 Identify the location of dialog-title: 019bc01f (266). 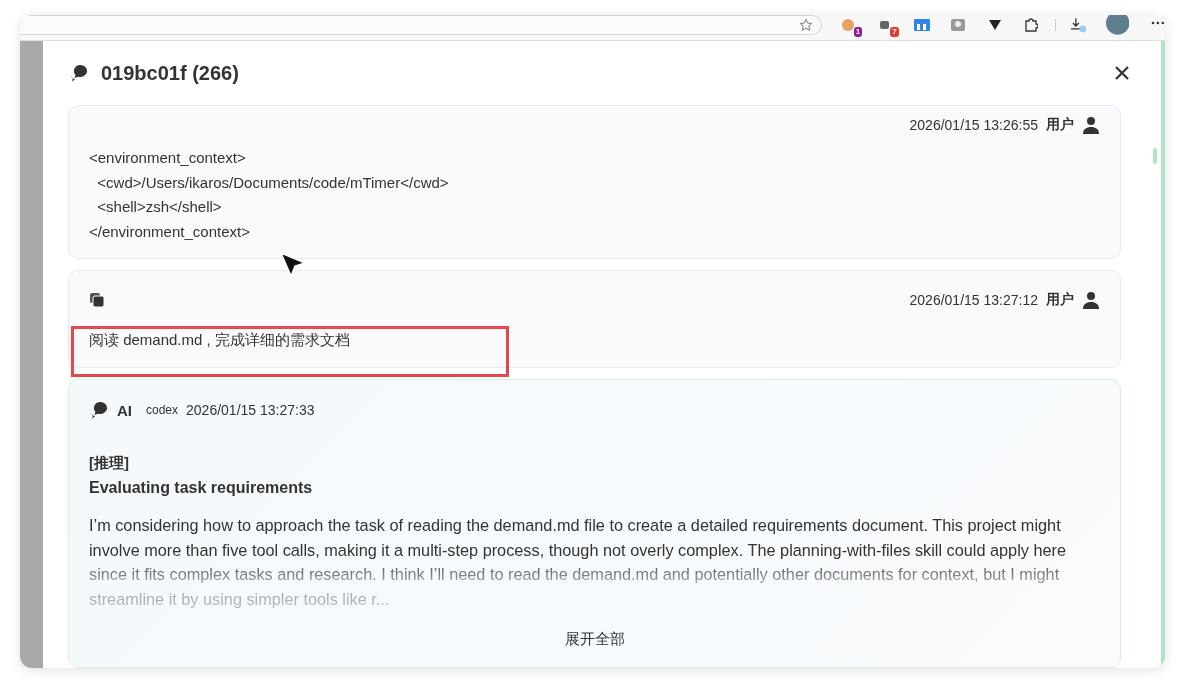
(170, 73).